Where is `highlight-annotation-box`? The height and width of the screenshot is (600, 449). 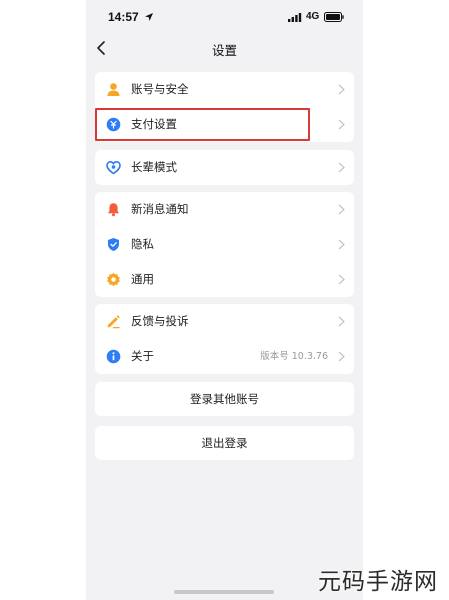 highlight-annotation-box is located at coordinates (202, 124).